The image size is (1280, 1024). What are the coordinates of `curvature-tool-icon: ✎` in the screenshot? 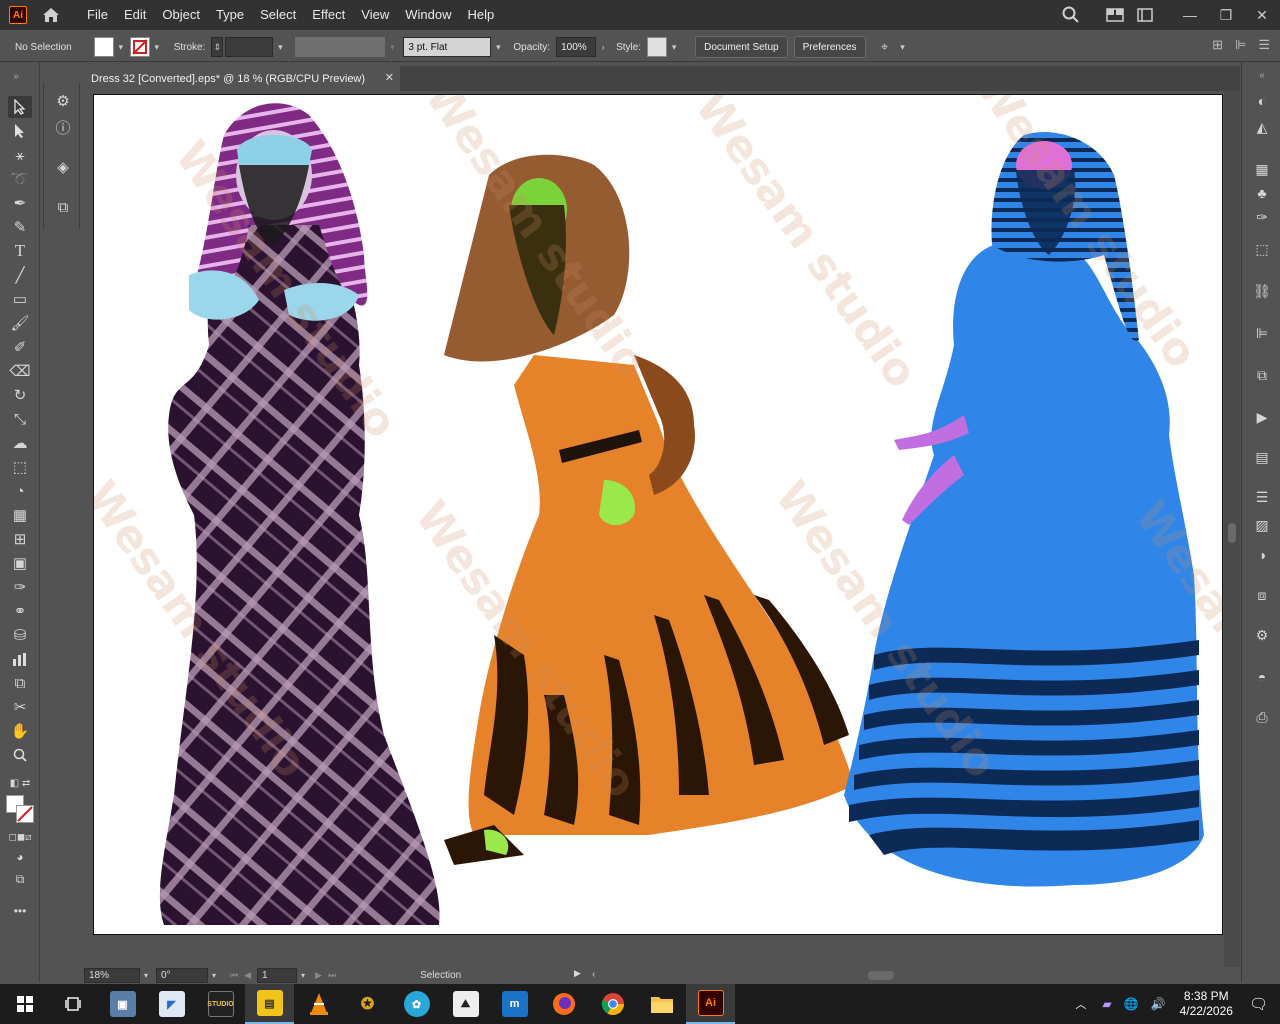 It's located at (20, 227).